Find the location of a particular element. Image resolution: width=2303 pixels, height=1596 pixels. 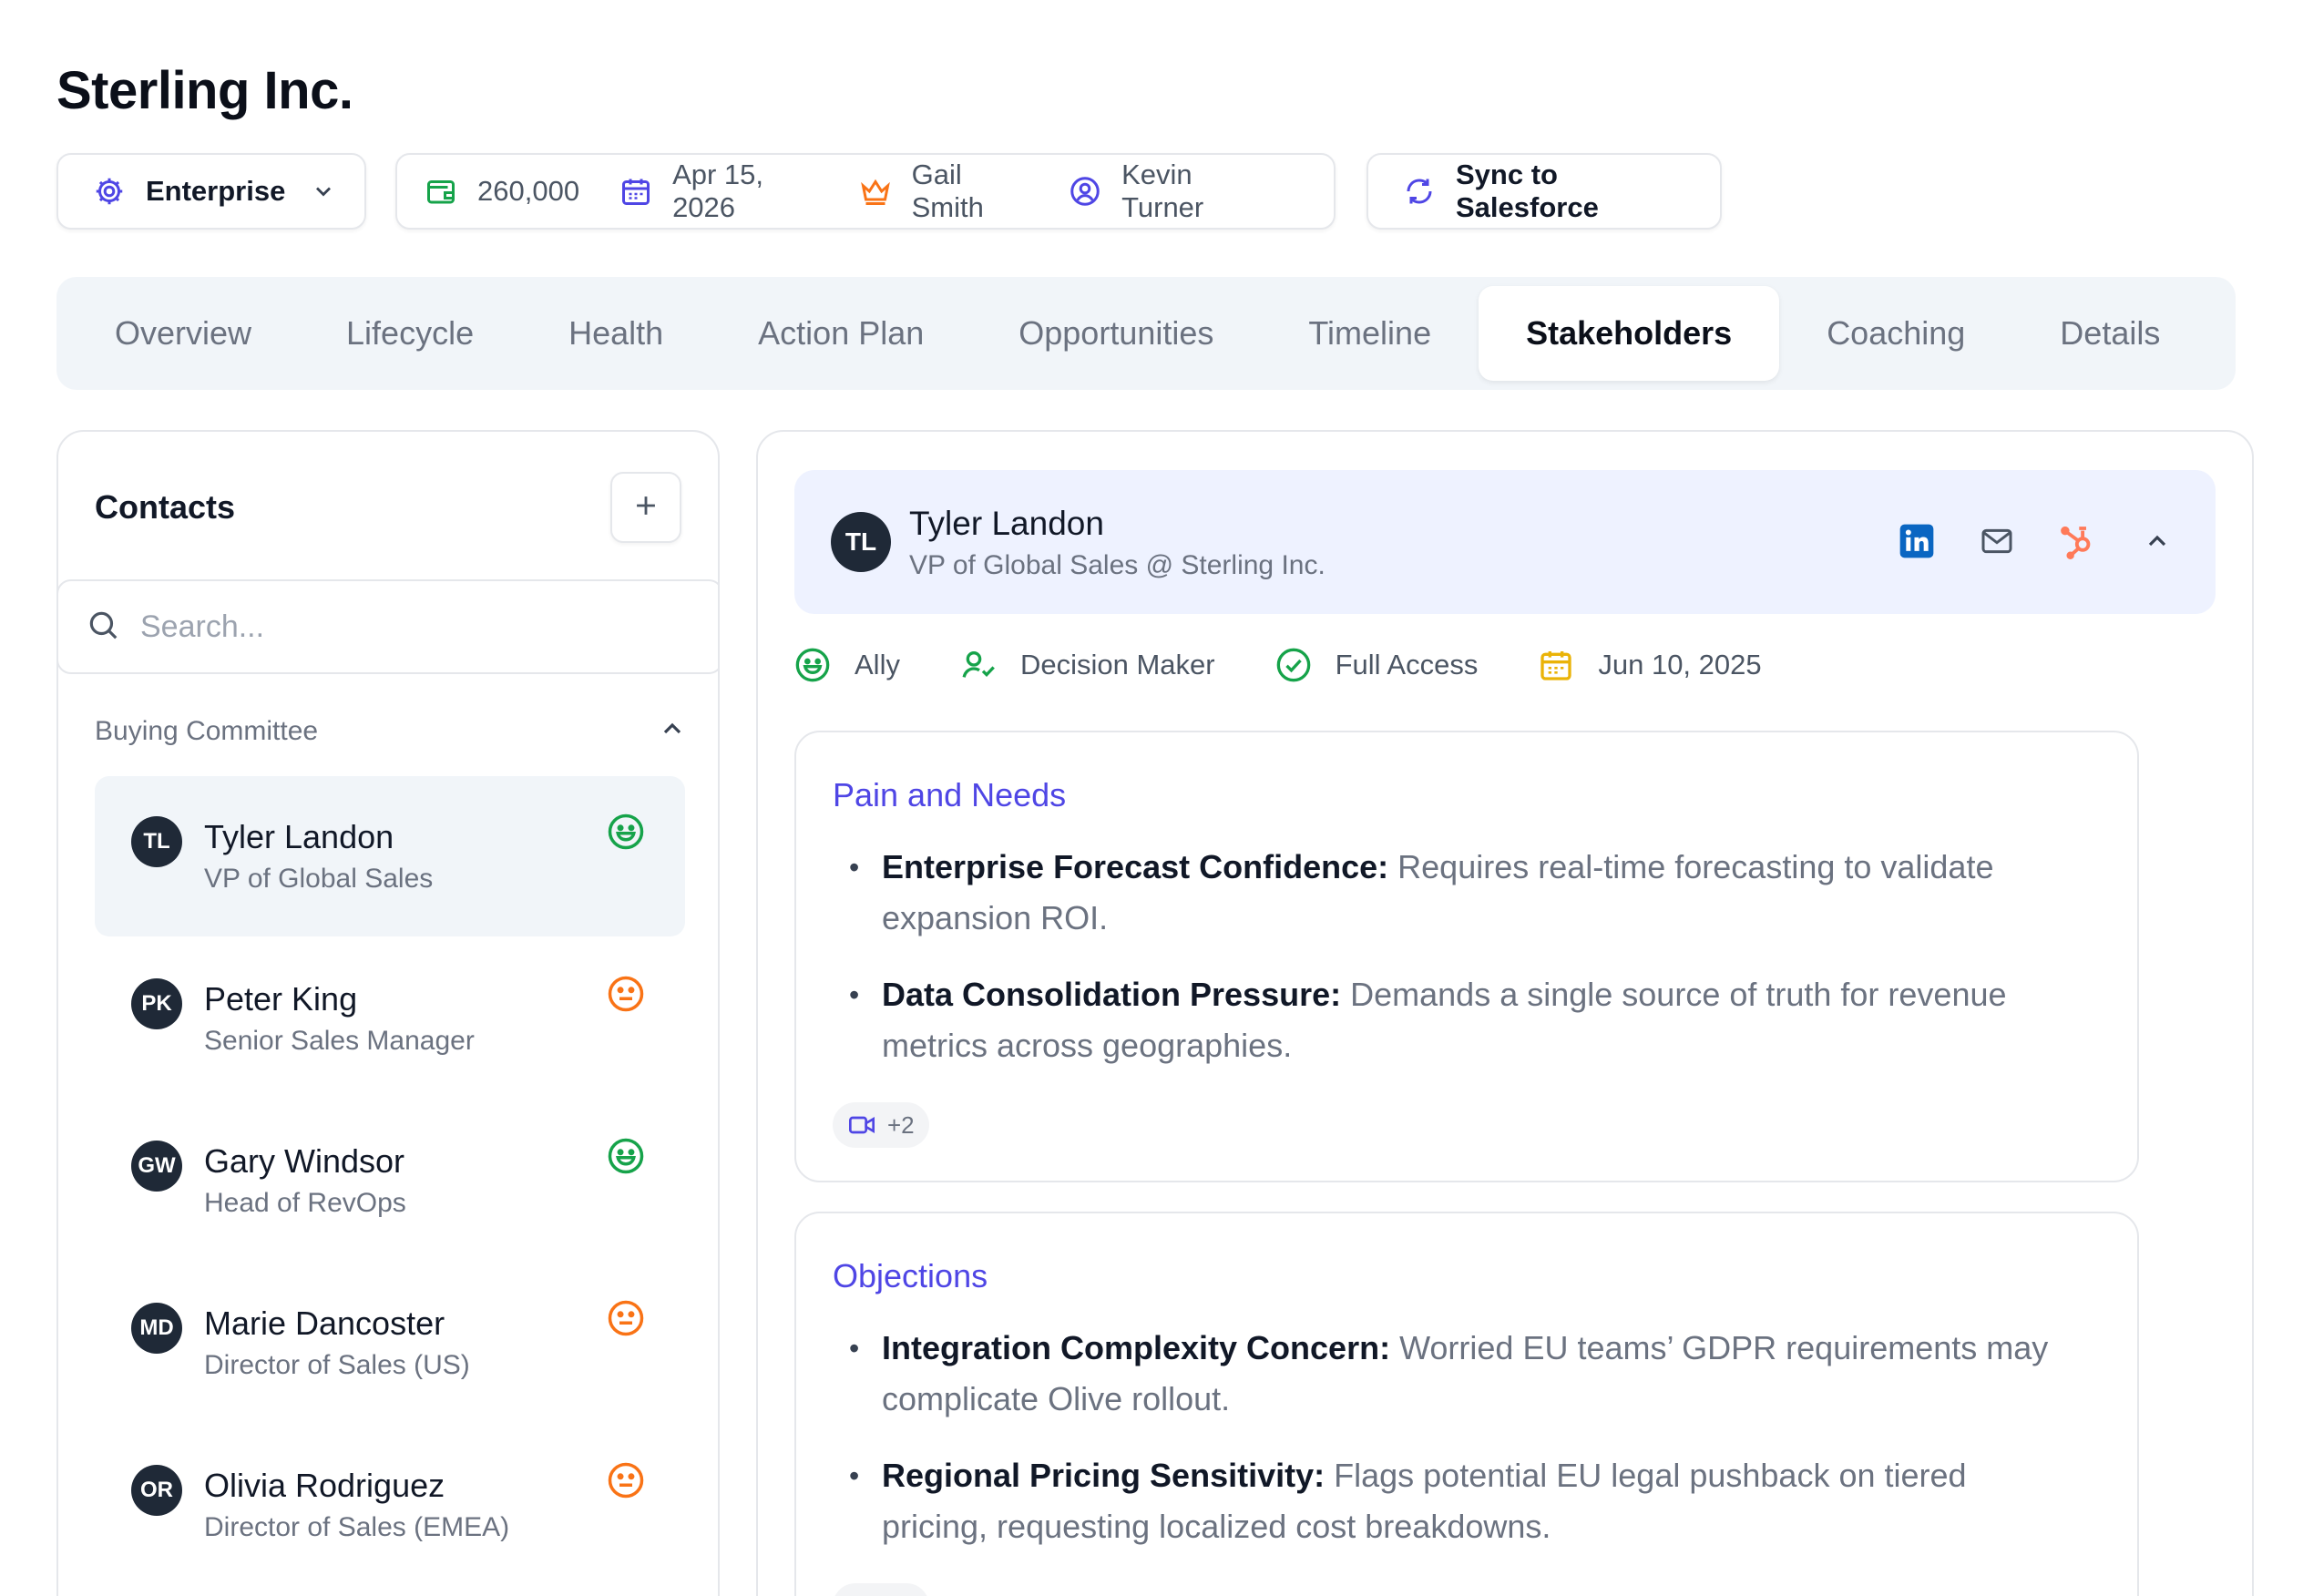

crown-icon is located at coordinates (875, 191).